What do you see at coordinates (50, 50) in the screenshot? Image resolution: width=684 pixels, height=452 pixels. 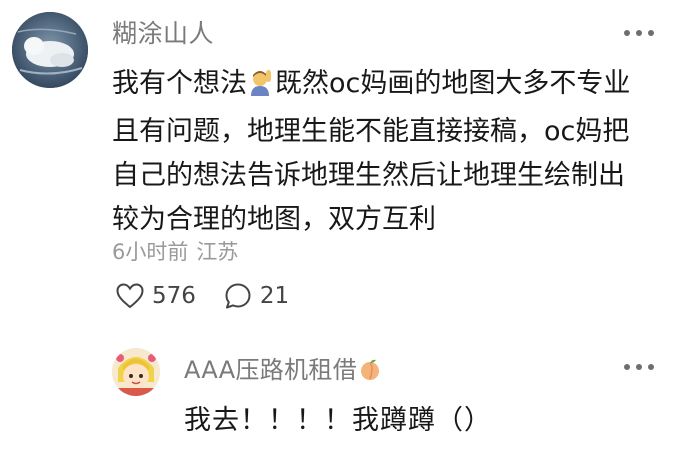 I see `user-avatar` at bounding box center [50, 50].